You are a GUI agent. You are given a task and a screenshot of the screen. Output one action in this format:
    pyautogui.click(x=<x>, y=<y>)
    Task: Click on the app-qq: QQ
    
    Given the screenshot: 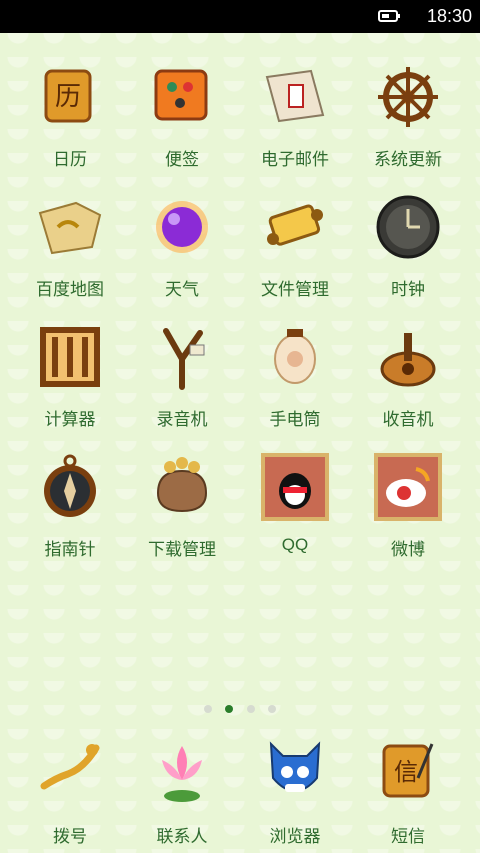 What is the action you would take?
    pyautogui.click(x=295, y=488)
    